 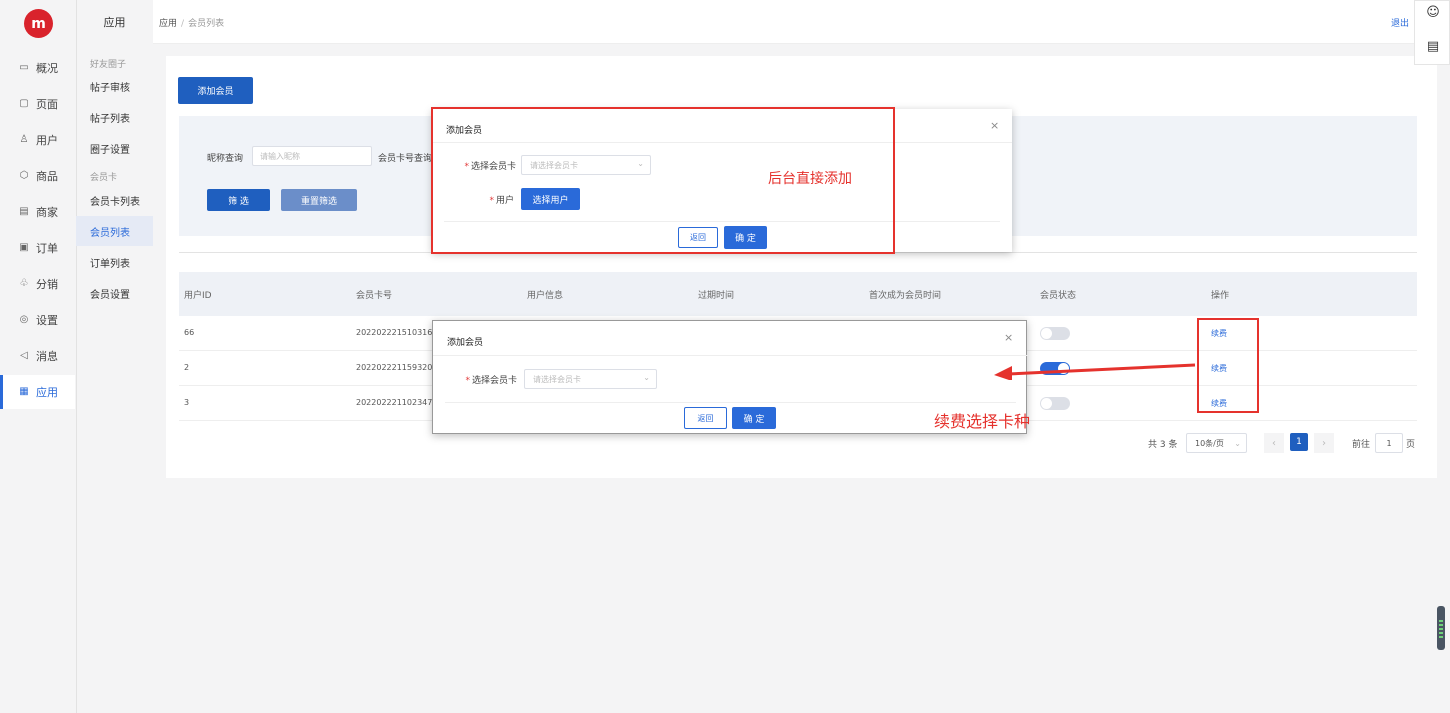 What do you see at coordinates (801, 22) in the screenshot?
I see `top-bar: 应用 / 会员列表 退出` at bounding box center [801, 22].